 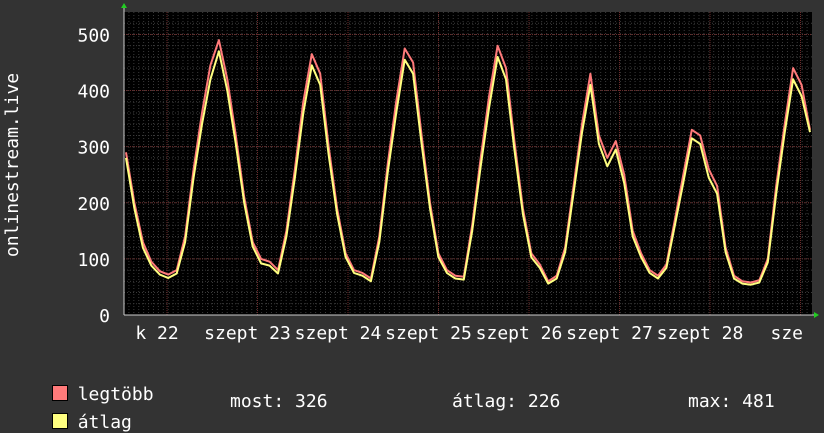 What do you see at coordinates (59, 421) in the screenshot?
I see `legend-swatch-atlag` at bounding box center [59, 421].